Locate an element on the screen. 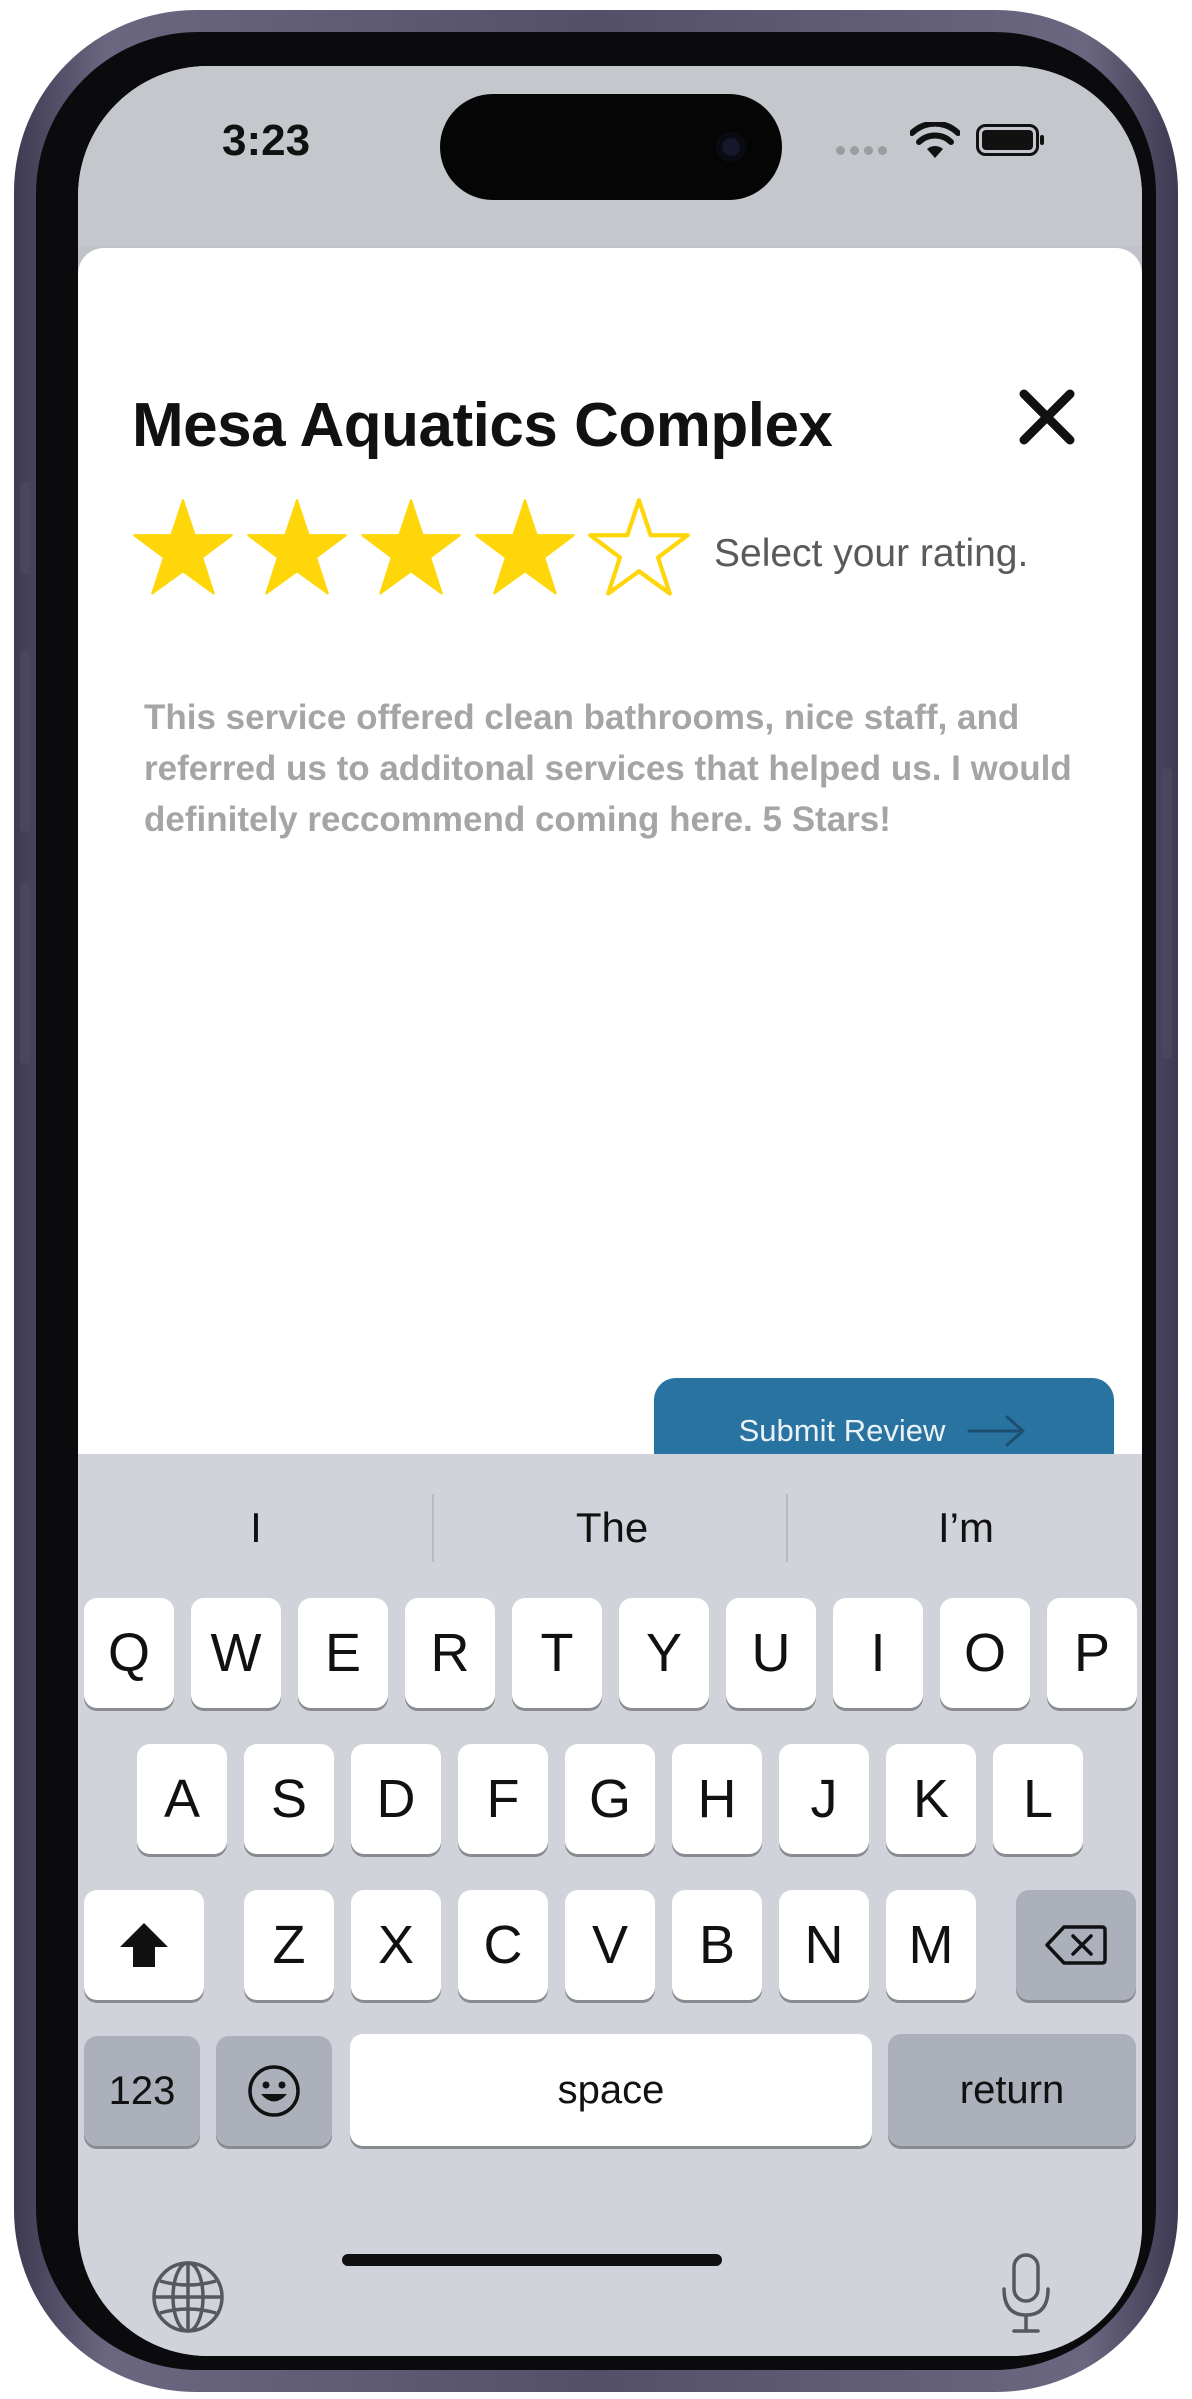 The height and width of the screenshot is (2399, 1192). rating-hint: Select your rating. is located at coordinates (871, 553).